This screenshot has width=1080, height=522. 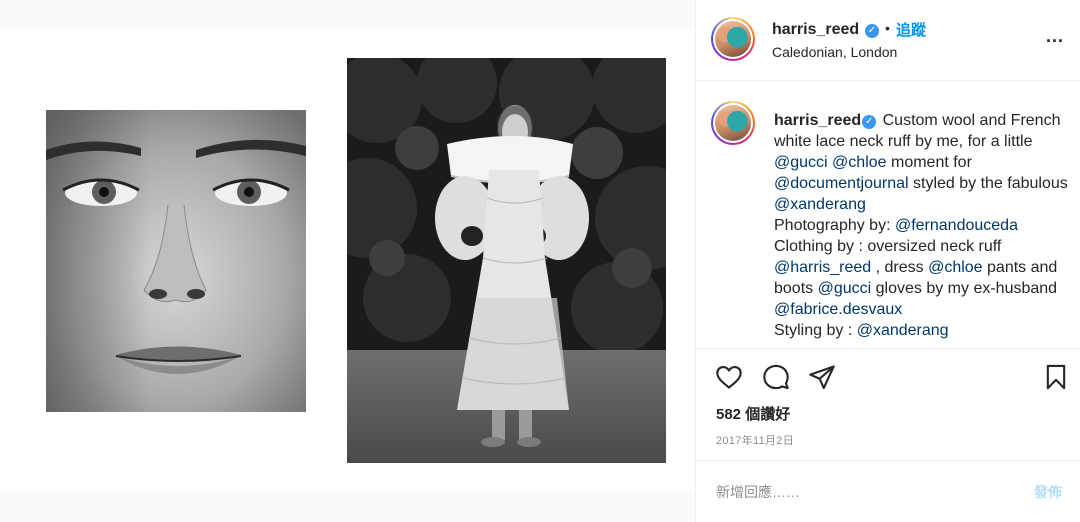 What do you see at coordinates (834, 52) in the screenshot?
I see `location-link: Caledonian, London` at bounding box center [834, 52].